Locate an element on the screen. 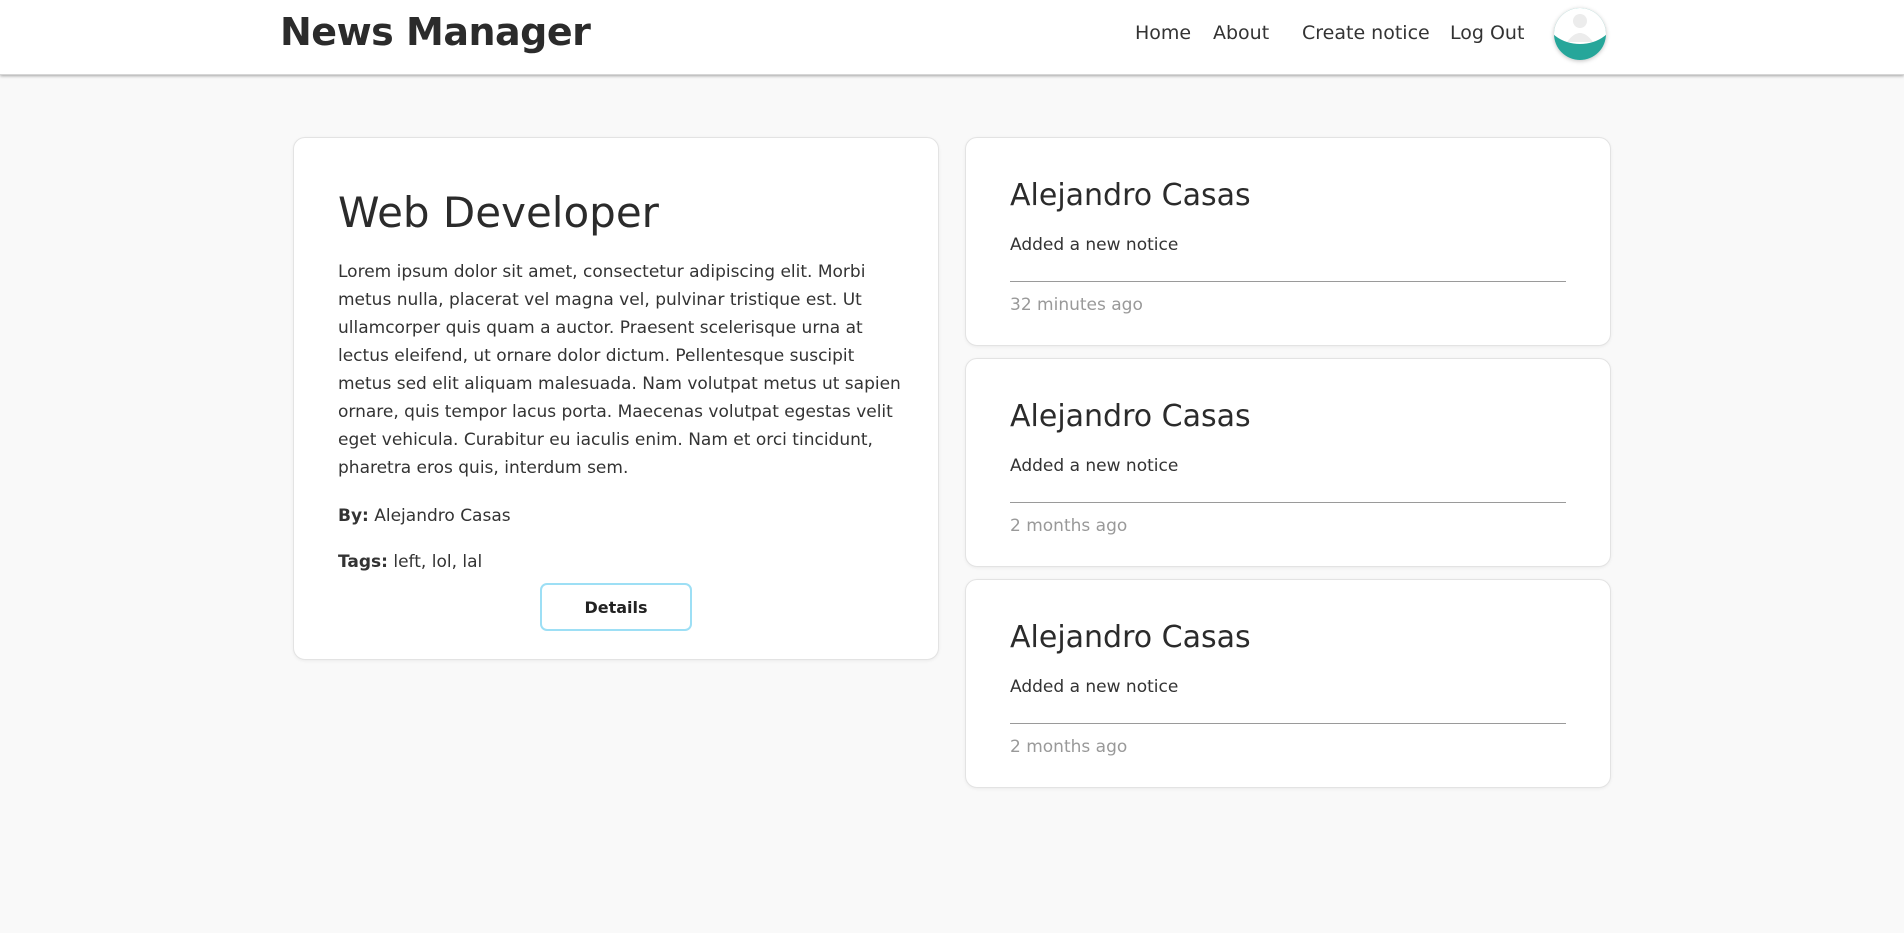  details-button: Details is located at coordinates (616, 607).